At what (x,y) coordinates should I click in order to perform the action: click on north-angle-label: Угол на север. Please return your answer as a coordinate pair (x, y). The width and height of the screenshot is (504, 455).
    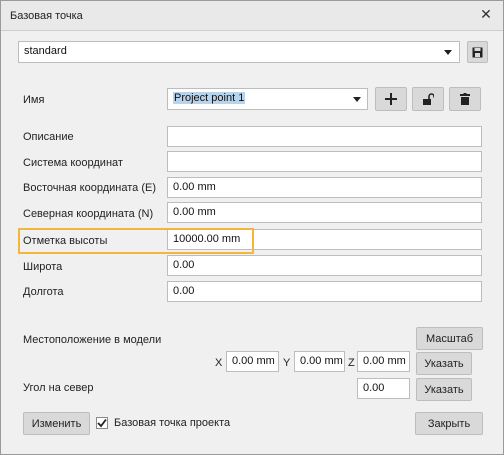
    Looking at the image, I should click on (58, 388).